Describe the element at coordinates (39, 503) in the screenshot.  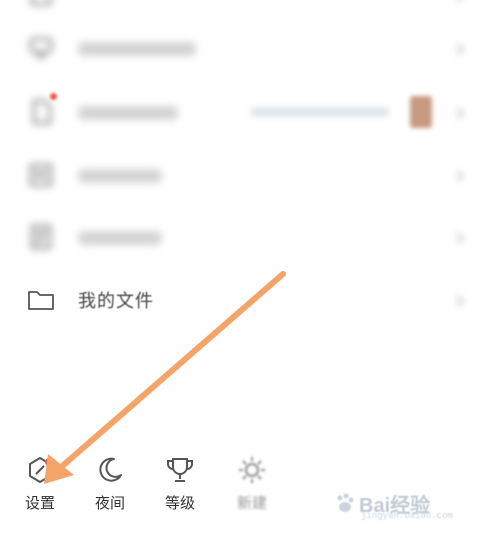
I see `settings-label: 设置` at that location.